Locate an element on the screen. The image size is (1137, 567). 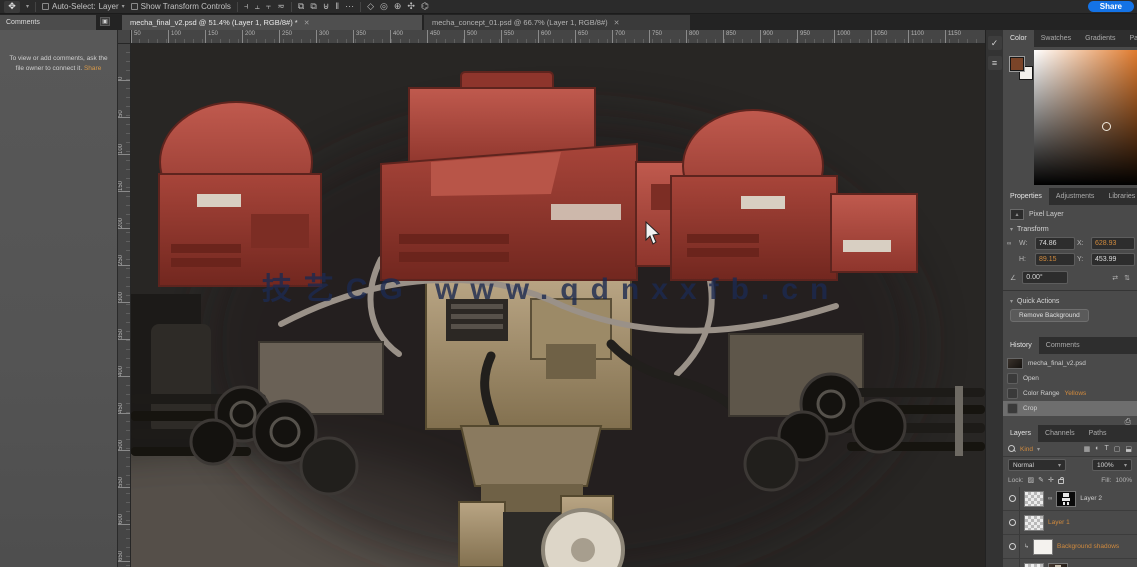
flip-horizontal-icon: ⇄ is located at coordinates (1115, 278).